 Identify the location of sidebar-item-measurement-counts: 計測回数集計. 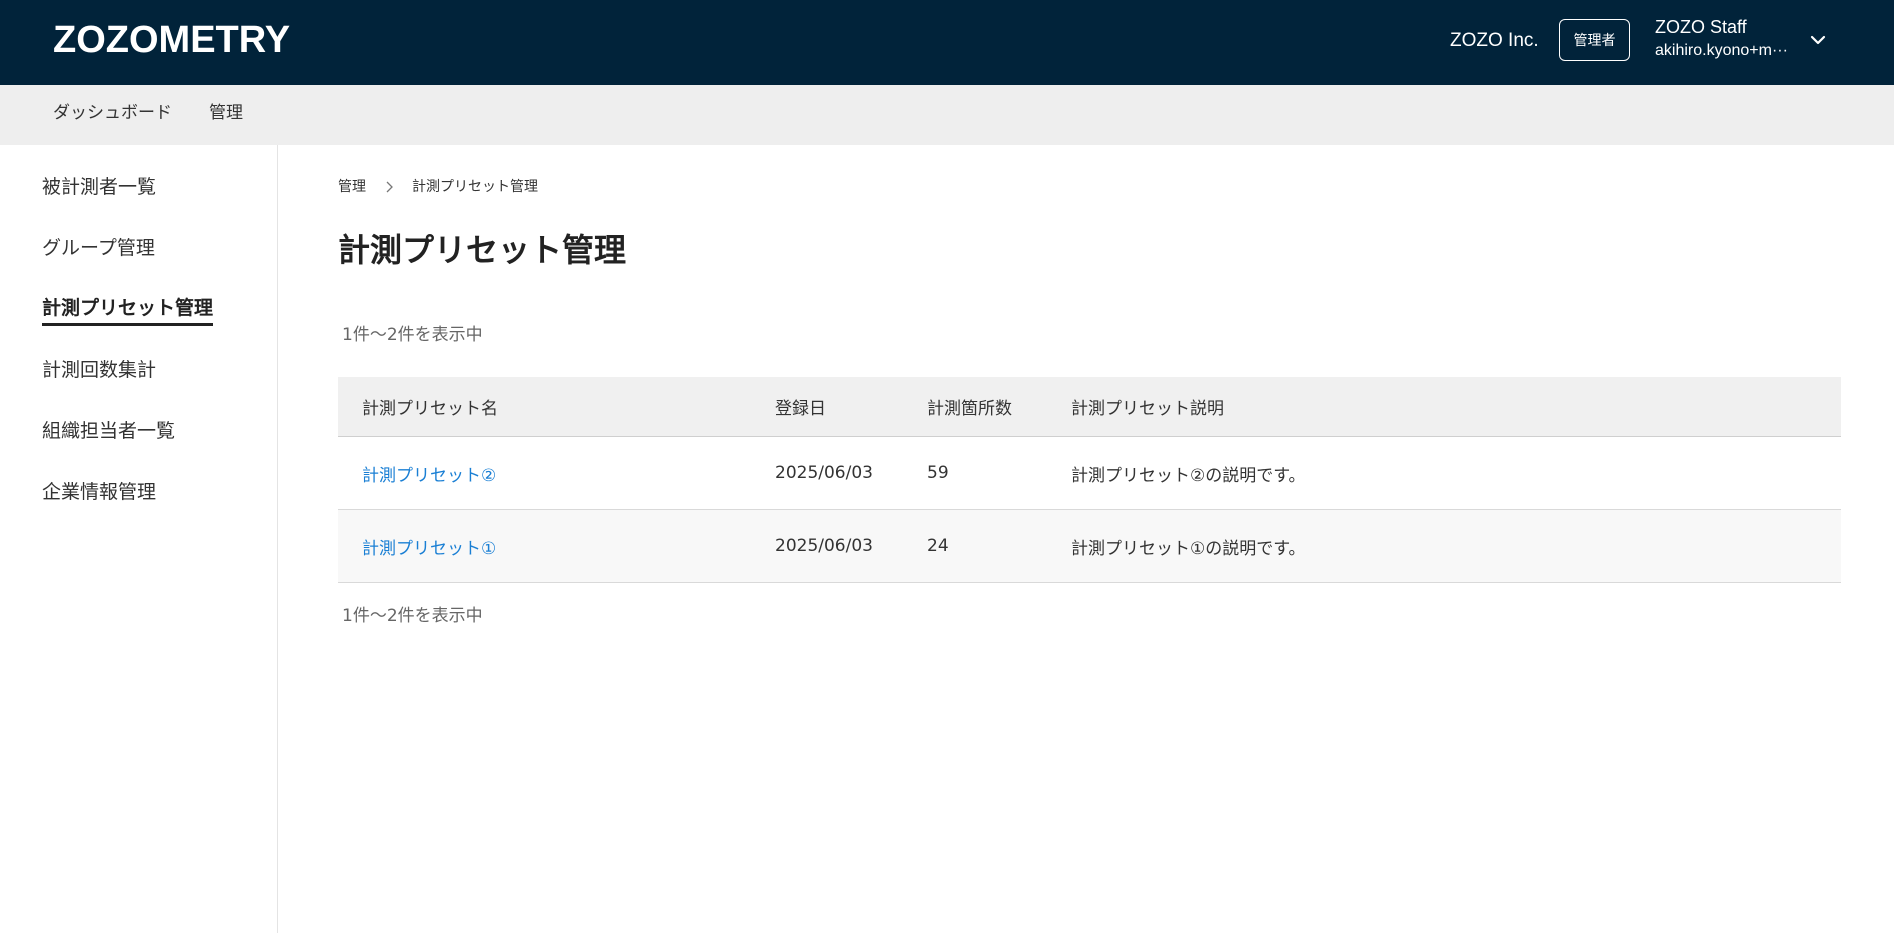
(99, 370).